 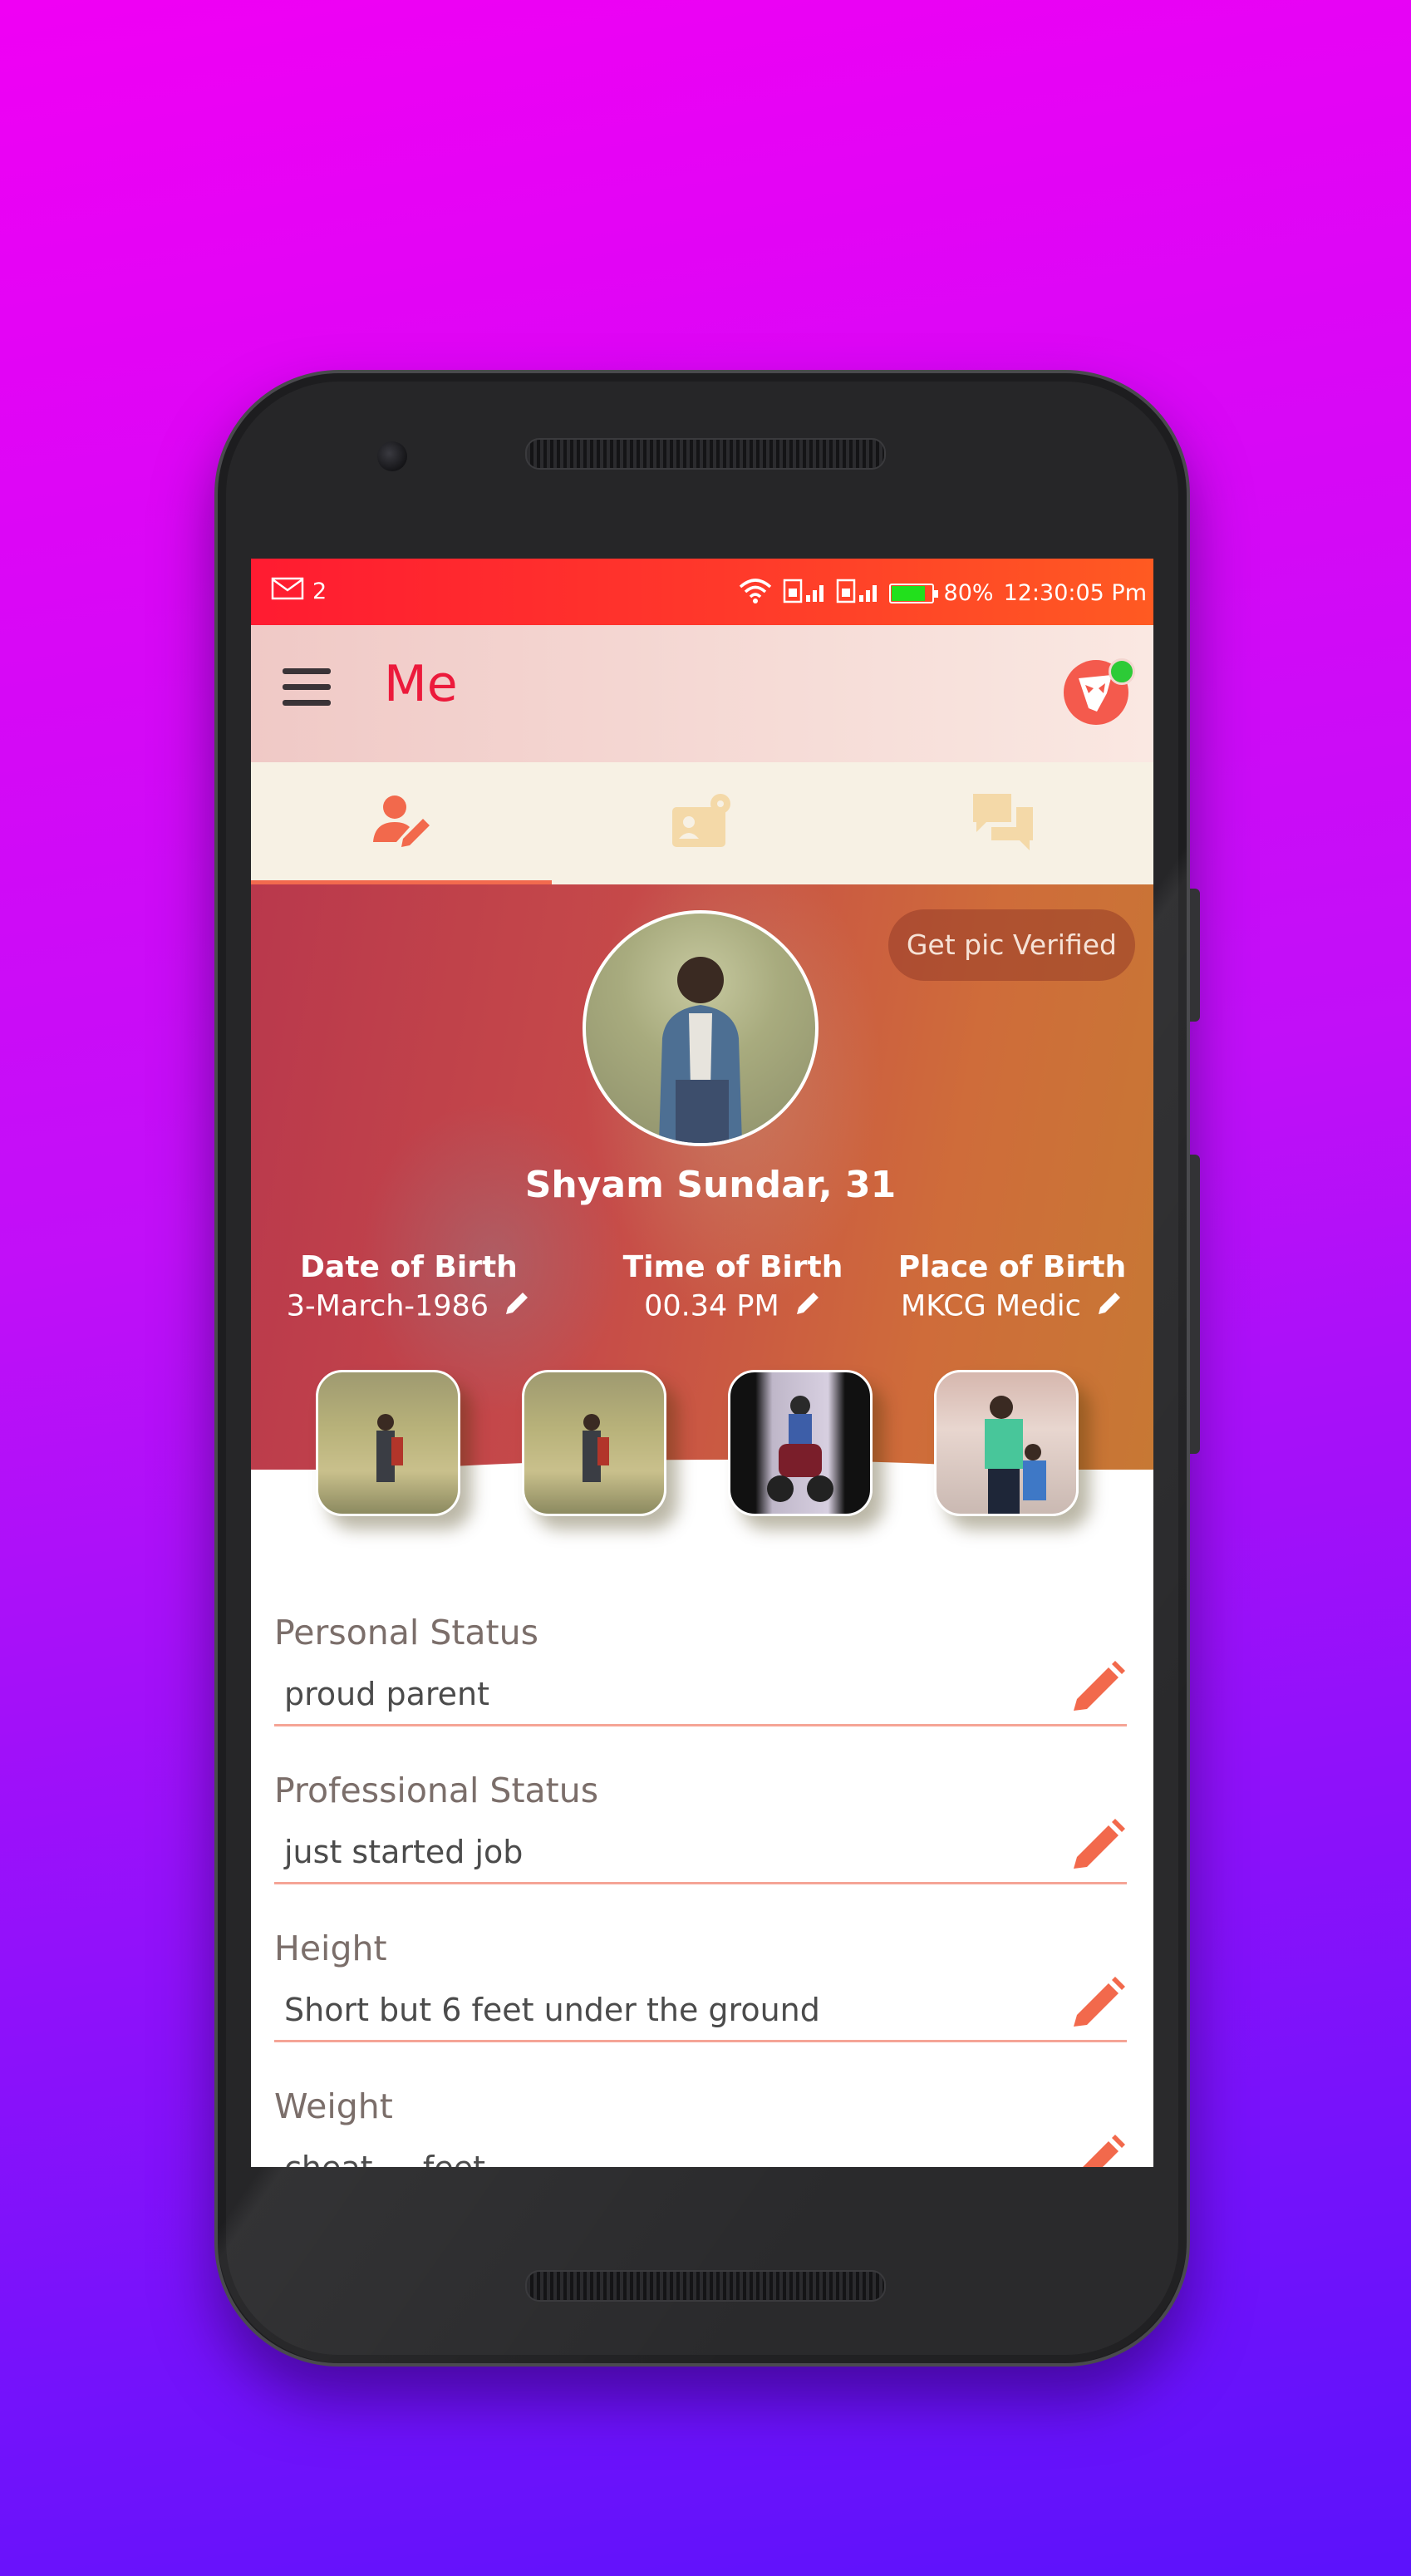 What do you see at coordinates (702, 693) in the screenshot?
I see `app-bar: Me` at bounding box center [702, 693].